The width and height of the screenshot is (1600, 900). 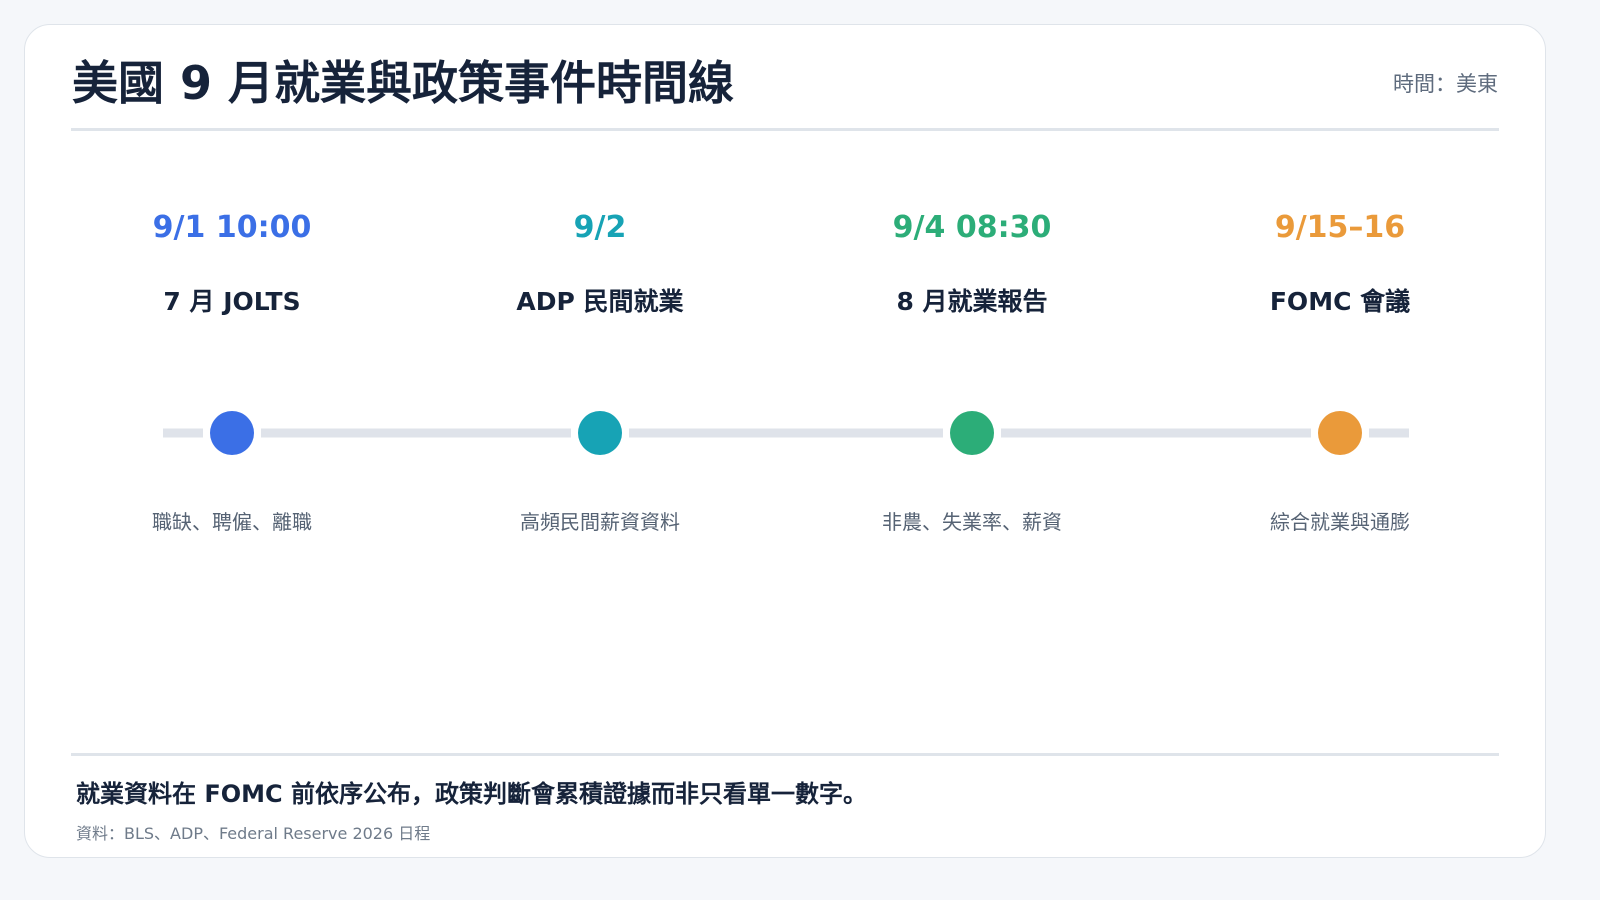 What do you see at coordinates (232, 227) in the screenshot?
I see `event-date: 9/1 10:00` at bounding box center [232, 227].